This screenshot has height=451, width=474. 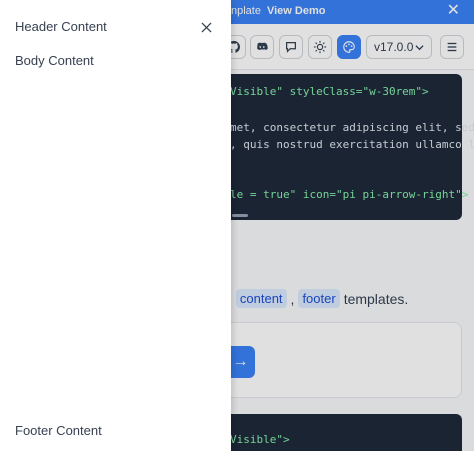 What do you see at coordinates (54, 60) in the screenshot?
I see `sidebar-body-text: Body Content` at bounding box center [54, 60].